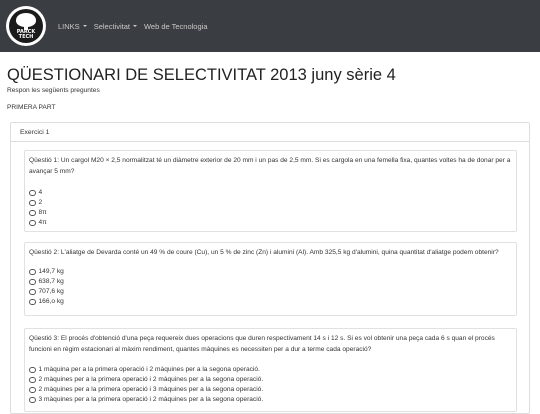 This screenshot has width=540, height=414. I want to click on answer-option: 4π, so click(38, 223).